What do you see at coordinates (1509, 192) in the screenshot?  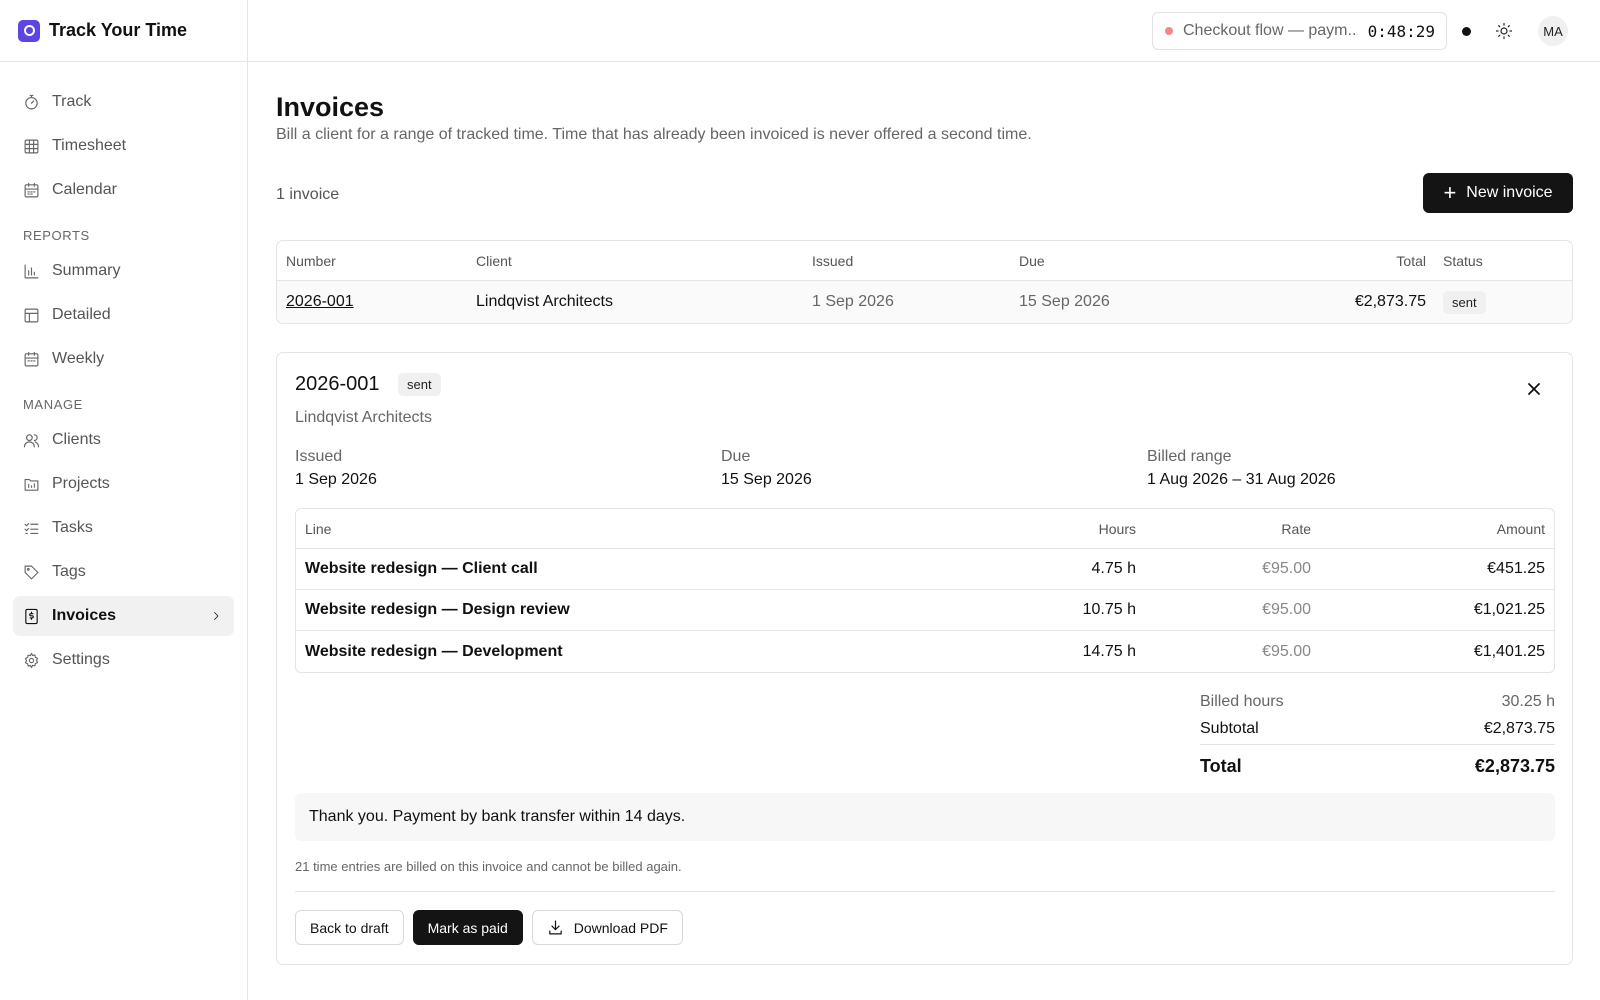 I see `new-invoice-label: New invoice` at bounding box center [1509, 192].